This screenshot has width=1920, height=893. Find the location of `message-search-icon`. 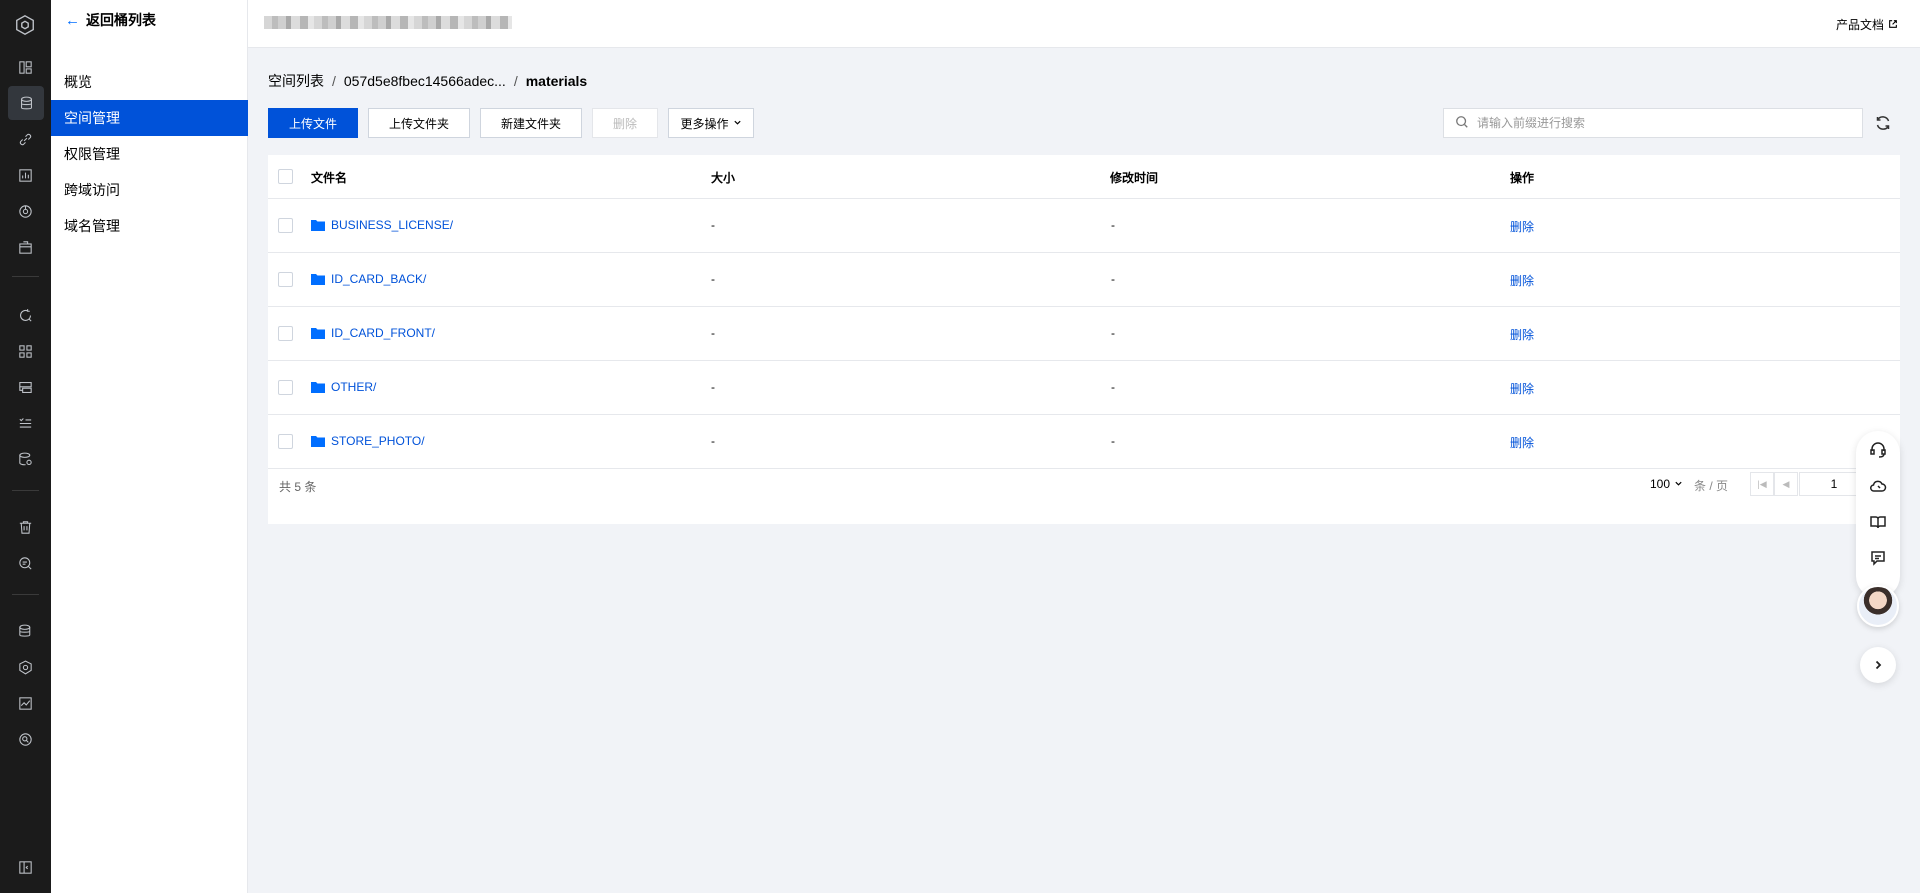

message-search-icon is located at coordinates (25, 563).